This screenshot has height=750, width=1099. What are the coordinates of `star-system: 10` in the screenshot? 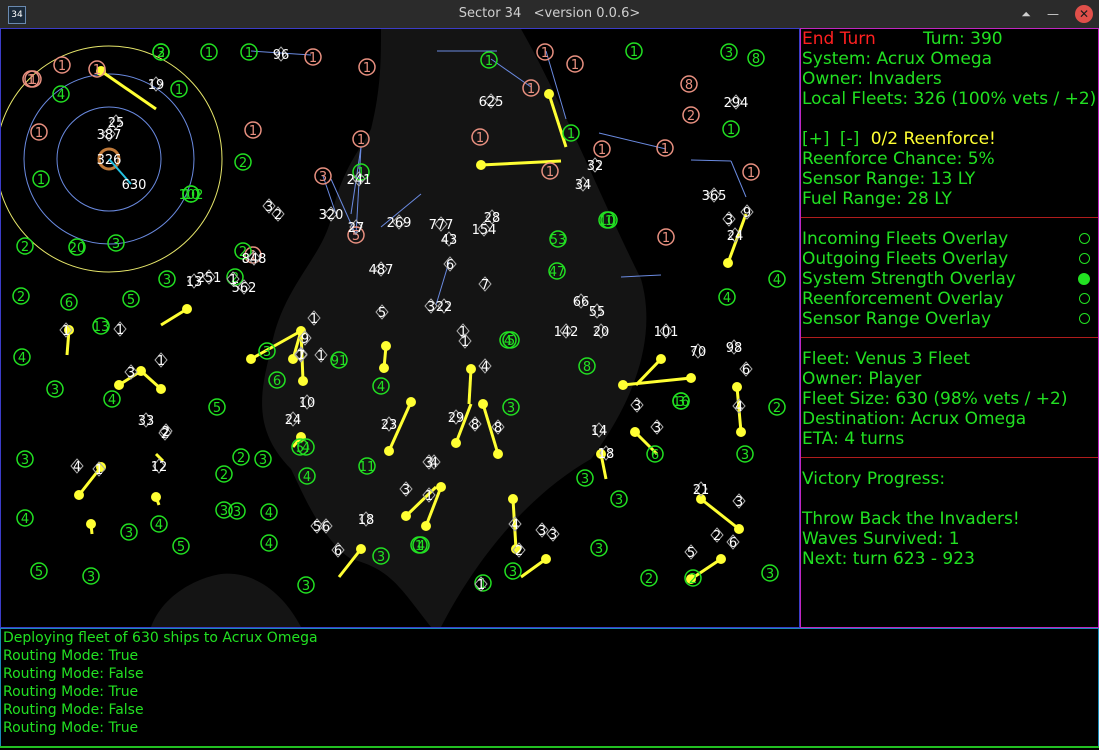 It's located at (607, 220).